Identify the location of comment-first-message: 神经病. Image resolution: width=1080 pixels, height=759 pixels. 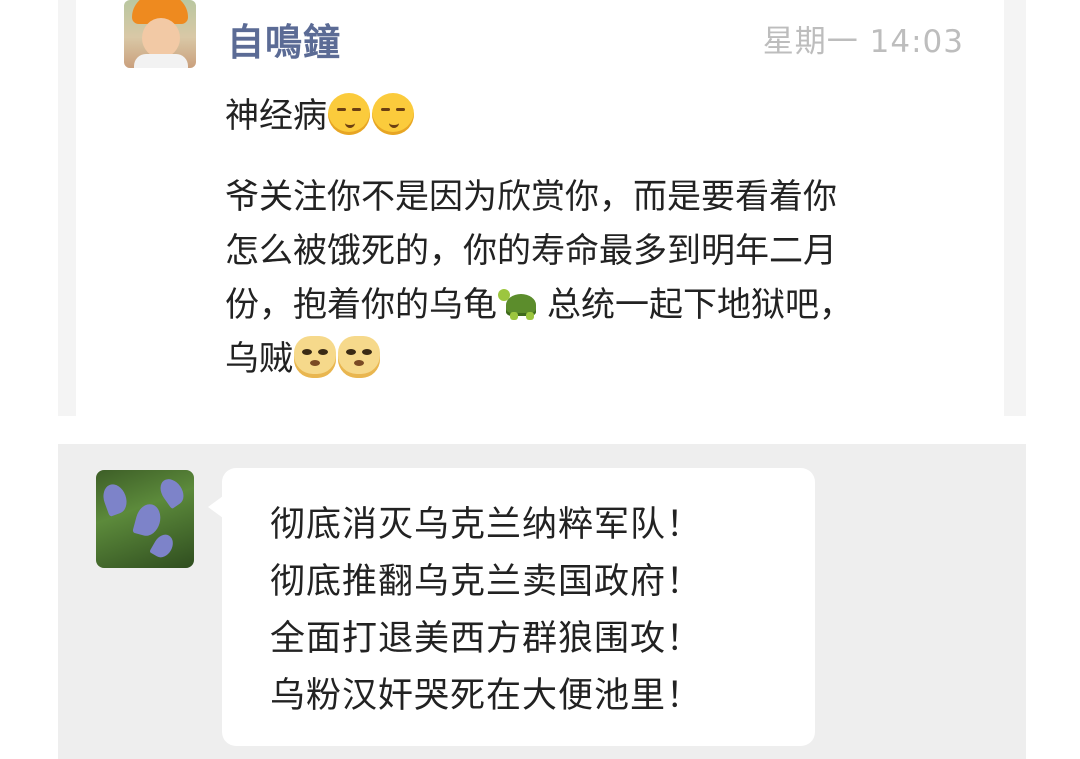
(320, 115).